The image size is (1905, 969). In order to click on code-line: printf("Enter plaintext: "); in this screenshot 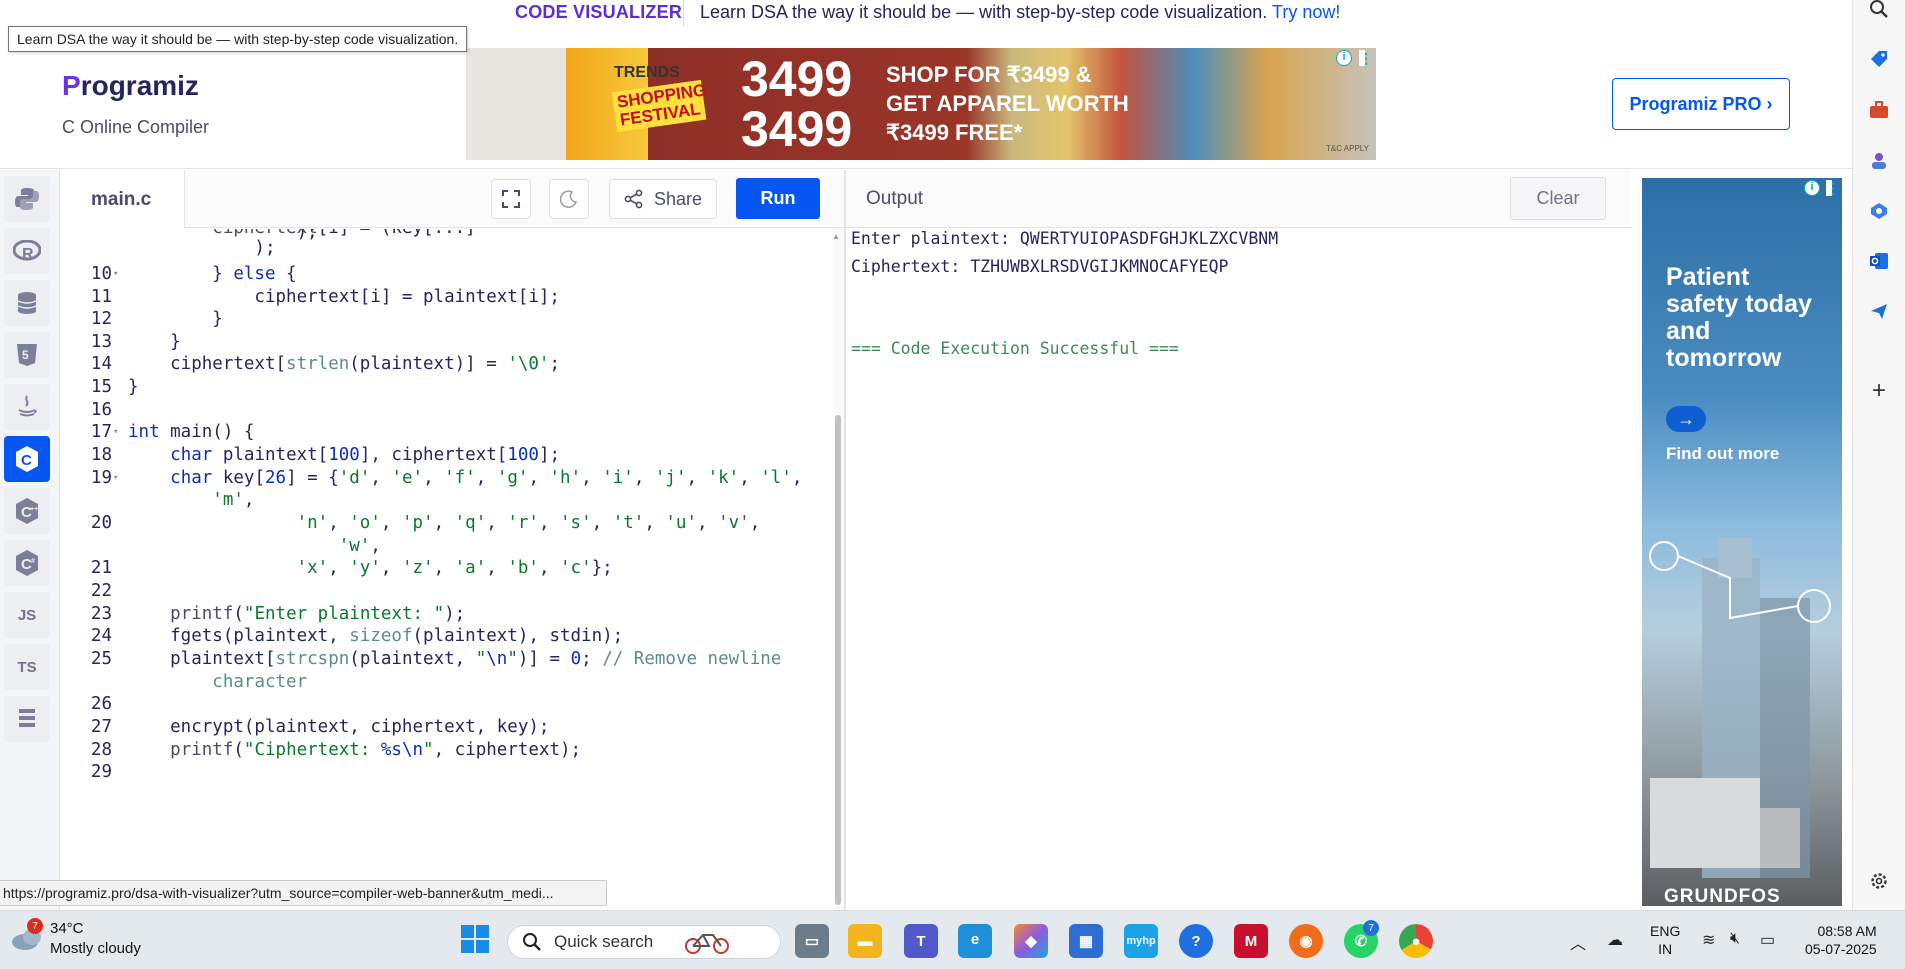, I will do `click(318, 614)`.